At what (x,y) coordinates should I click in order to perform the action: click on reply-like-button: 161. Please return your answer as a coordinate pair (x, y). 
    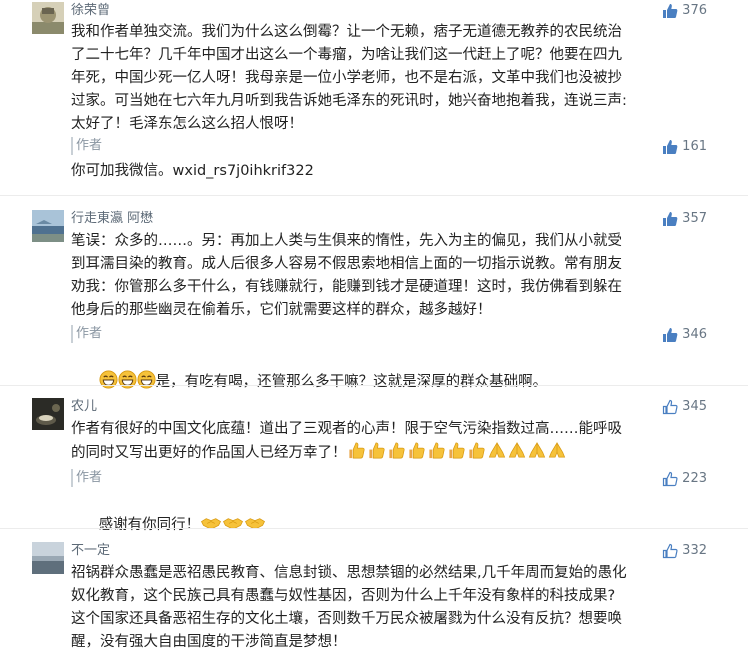
    Looking at the image, I should click on (684, 147).